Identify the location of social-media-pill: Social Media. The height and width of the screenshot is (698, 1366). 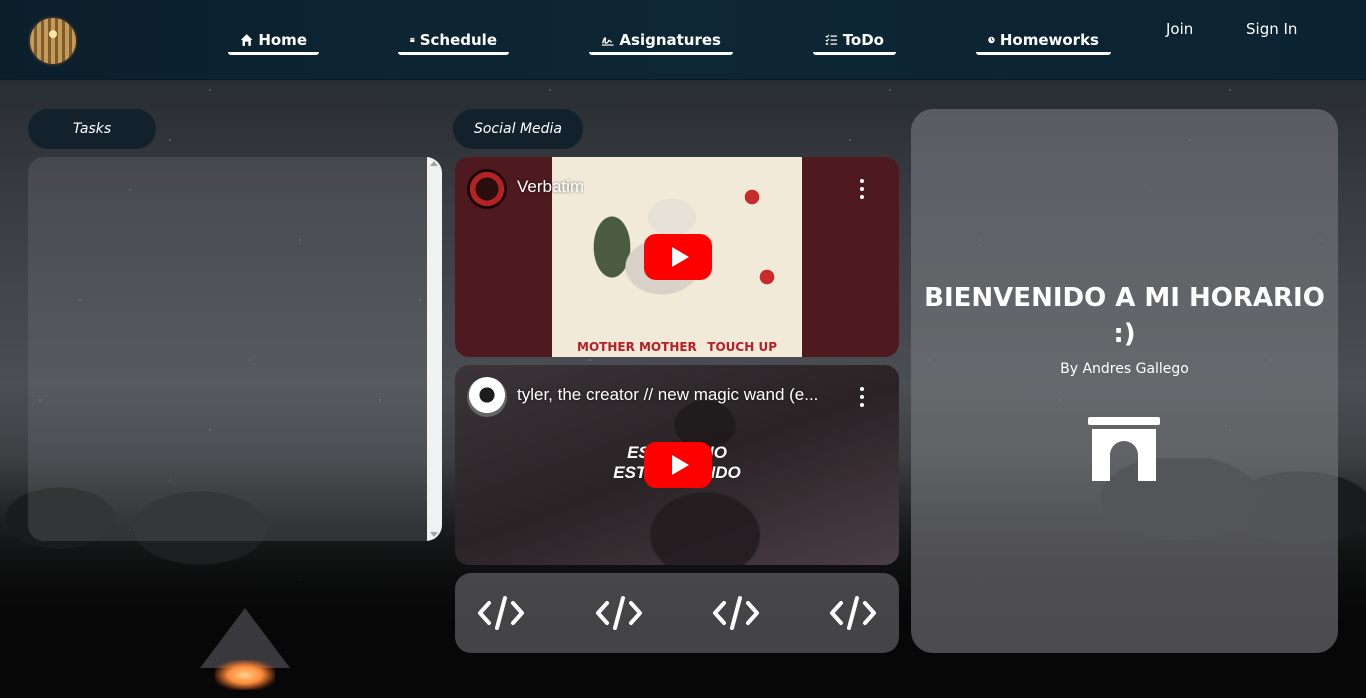
(518, 129).